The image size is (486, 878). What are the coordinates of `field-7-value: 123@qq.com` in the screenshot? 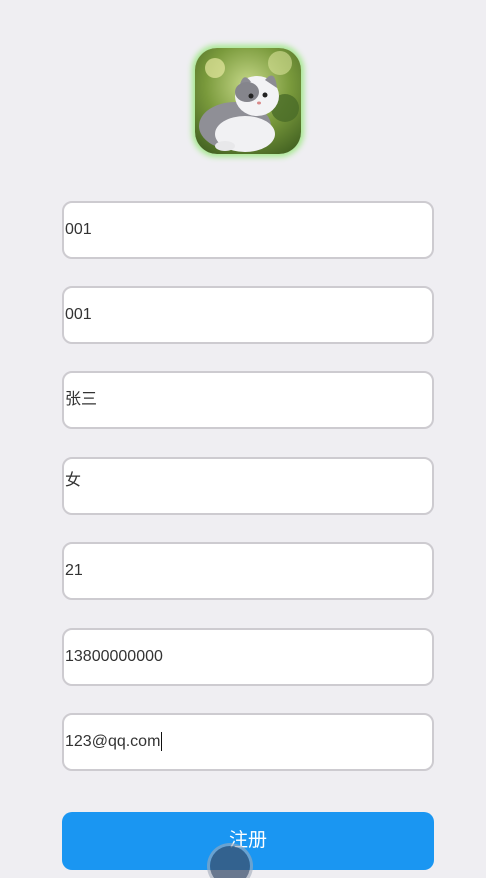 It's located at (113, 741).